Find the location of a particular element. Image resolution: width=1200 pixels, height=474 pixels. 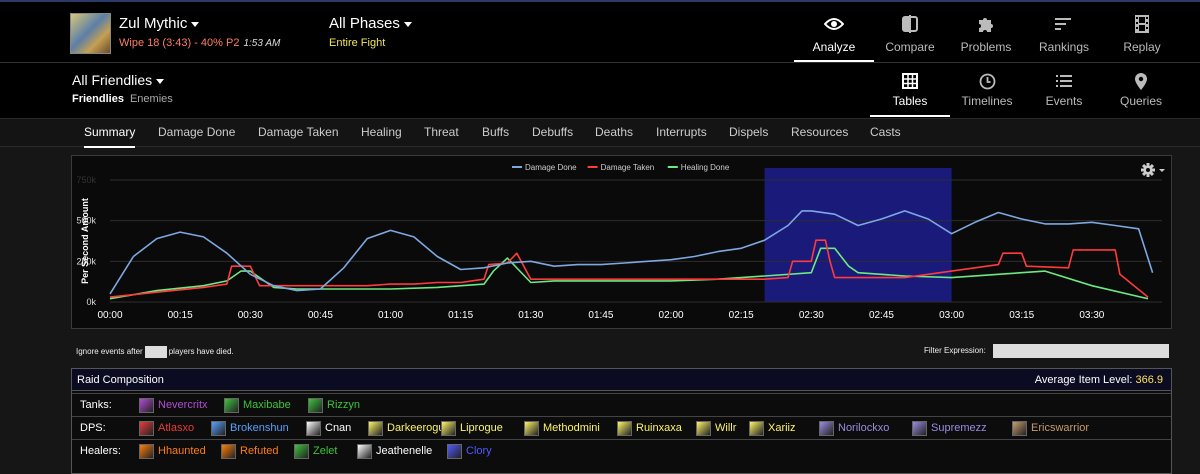

tanks-row: Tanks: Nevercritx Maxibabe Rizzyn is located at coordinates (621, 404).